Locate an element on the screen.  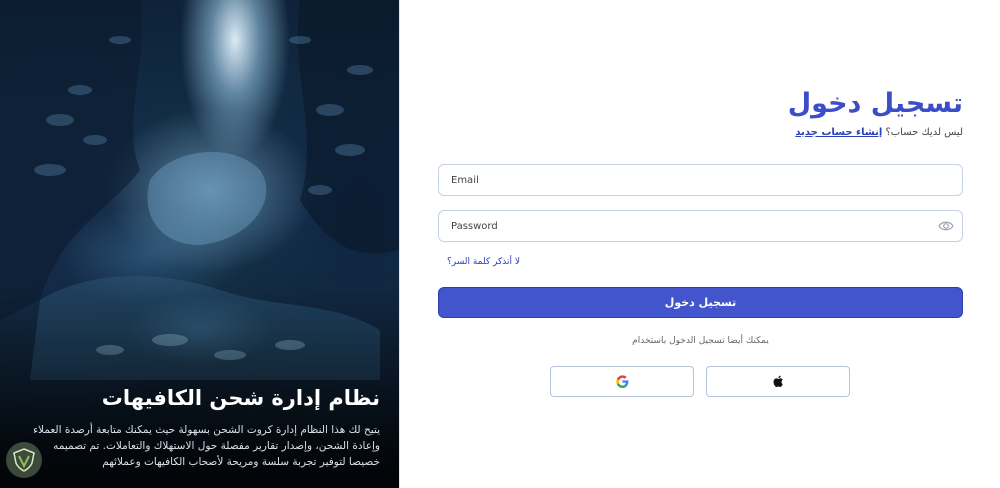
shield-logo-icon is located at coordinates (24, 460).